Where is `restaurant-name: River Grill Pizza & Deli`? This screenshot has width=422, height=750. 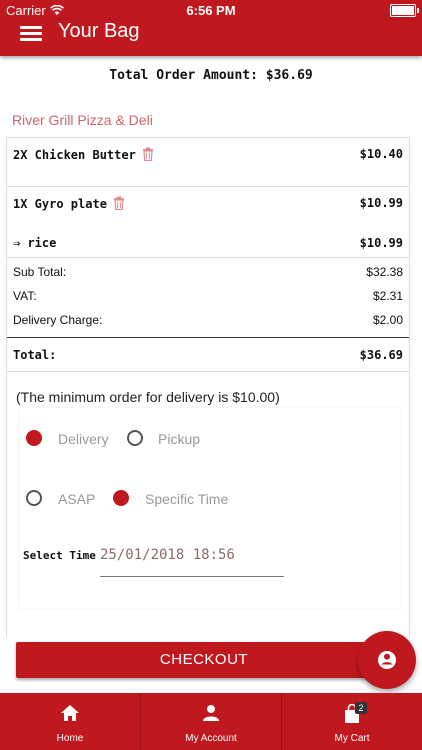 restaurant-name: River Grill Pizza & Deli is located at coordinates (82, 120).